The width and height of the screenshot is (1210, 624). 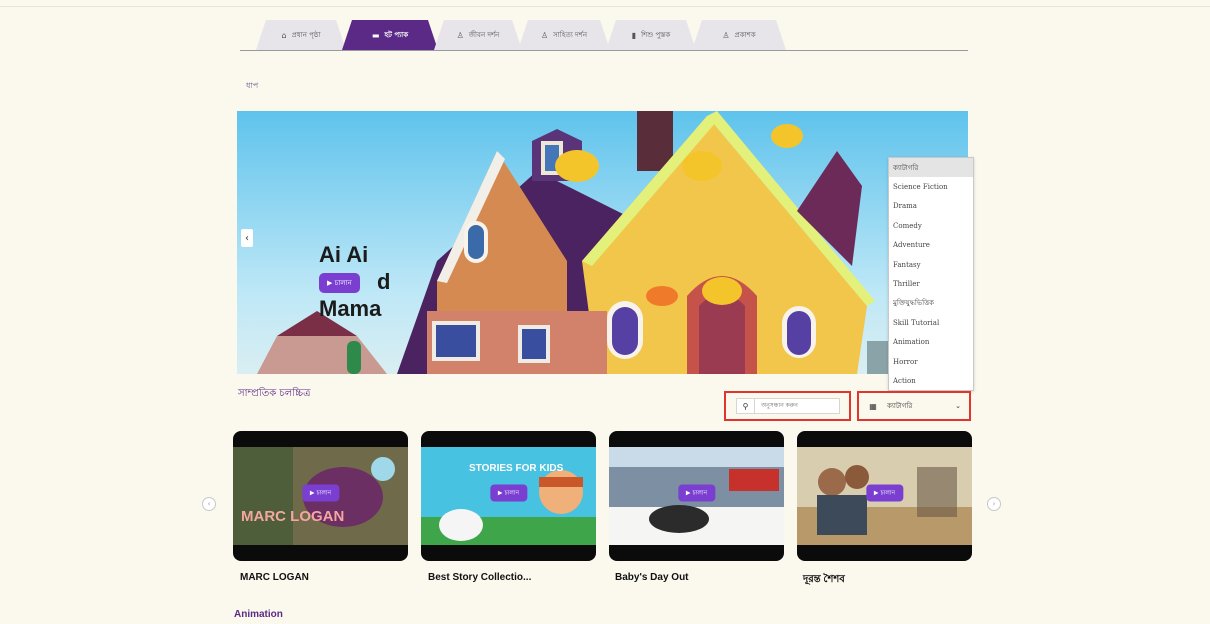 What do you see at coordinates (900, 406) in the screenshot?
I see `genre-filter-value: ক্যাটাগরি` at bounding box center [900, 406].